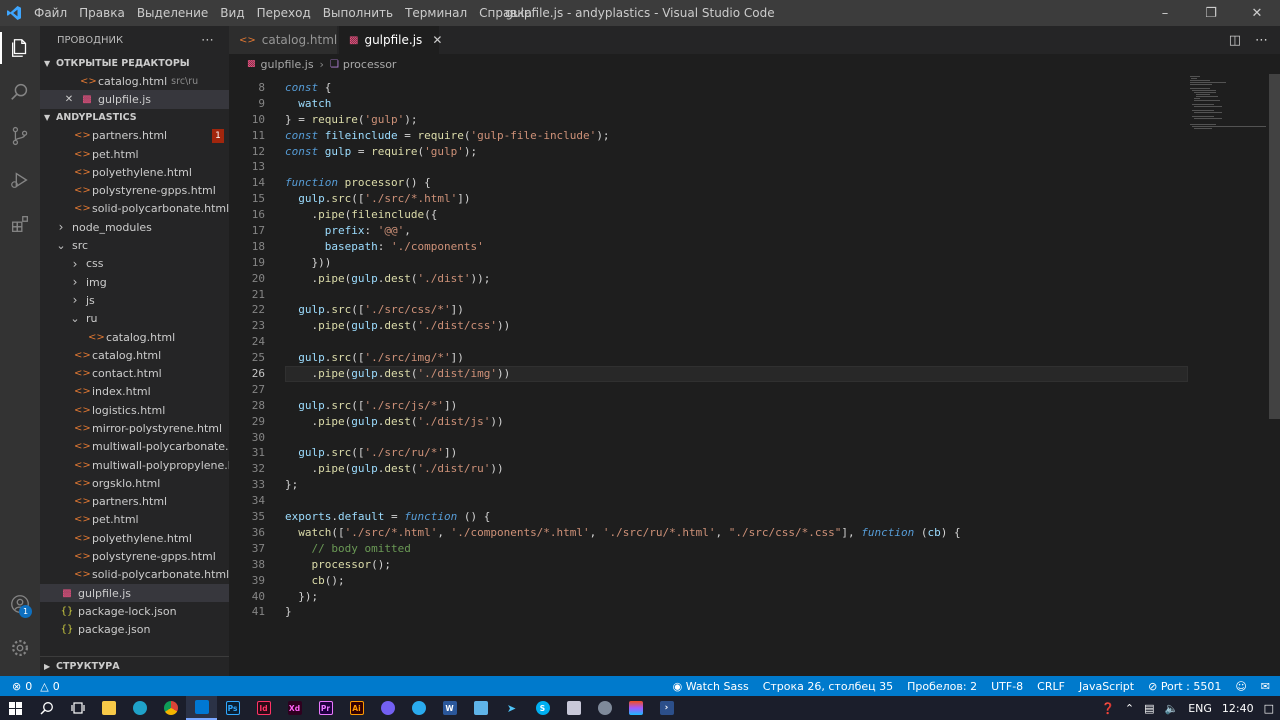 Image resolution: width=1280 pixels, height=720 pixels. Describe the element at coordinates (325, 708) in the screenshot. I see `premiere-app-icon: Pr` at that location.